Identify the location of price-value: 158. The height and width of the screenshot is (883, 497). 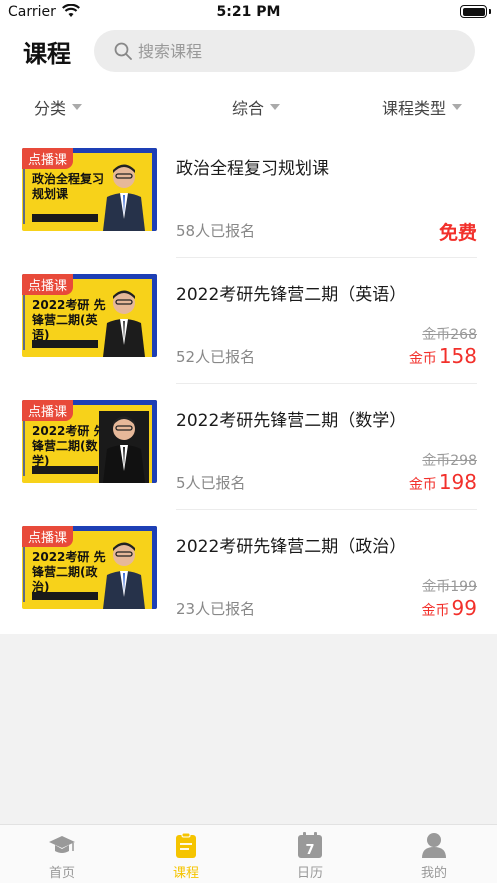
(457, 356).